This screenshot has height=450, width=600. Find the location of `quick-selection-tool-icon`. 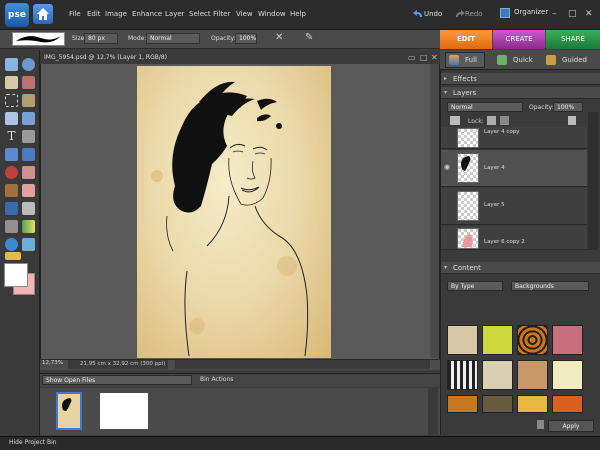

quick-selection-tool-icon is located at coordinates (28, 118).